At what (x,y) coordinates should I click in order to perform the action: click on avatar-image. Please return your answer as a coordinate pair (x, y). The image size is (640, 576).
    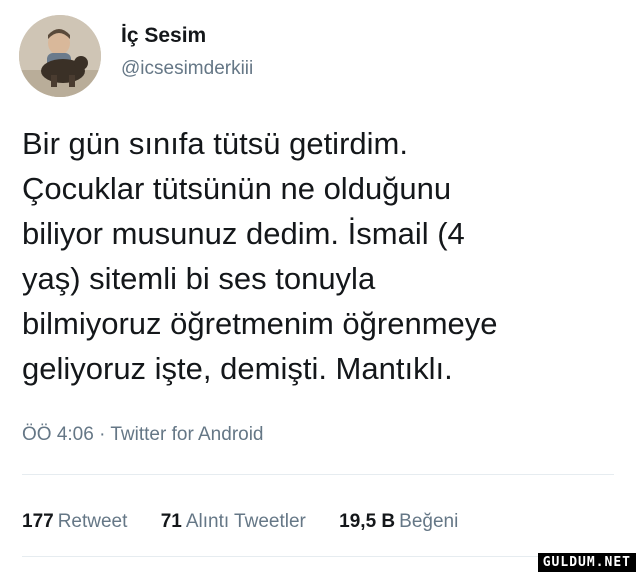
    Looking at the image, I should click on (60, 56).